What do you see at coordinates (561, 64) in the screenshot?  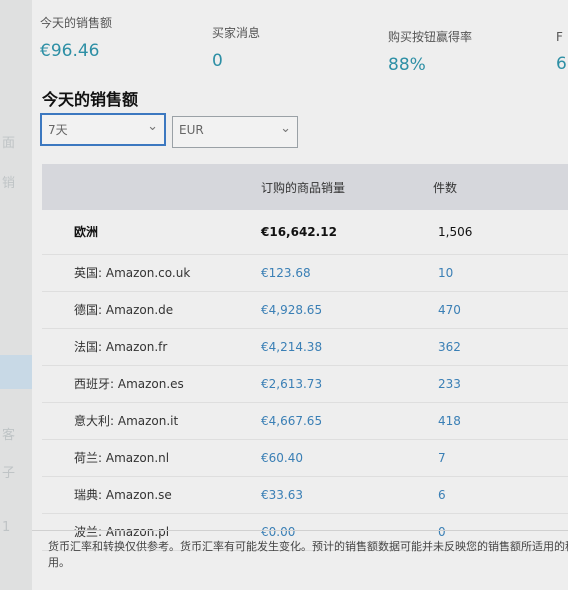 I see `metric-value: 6` at bounding box center [561, 64].